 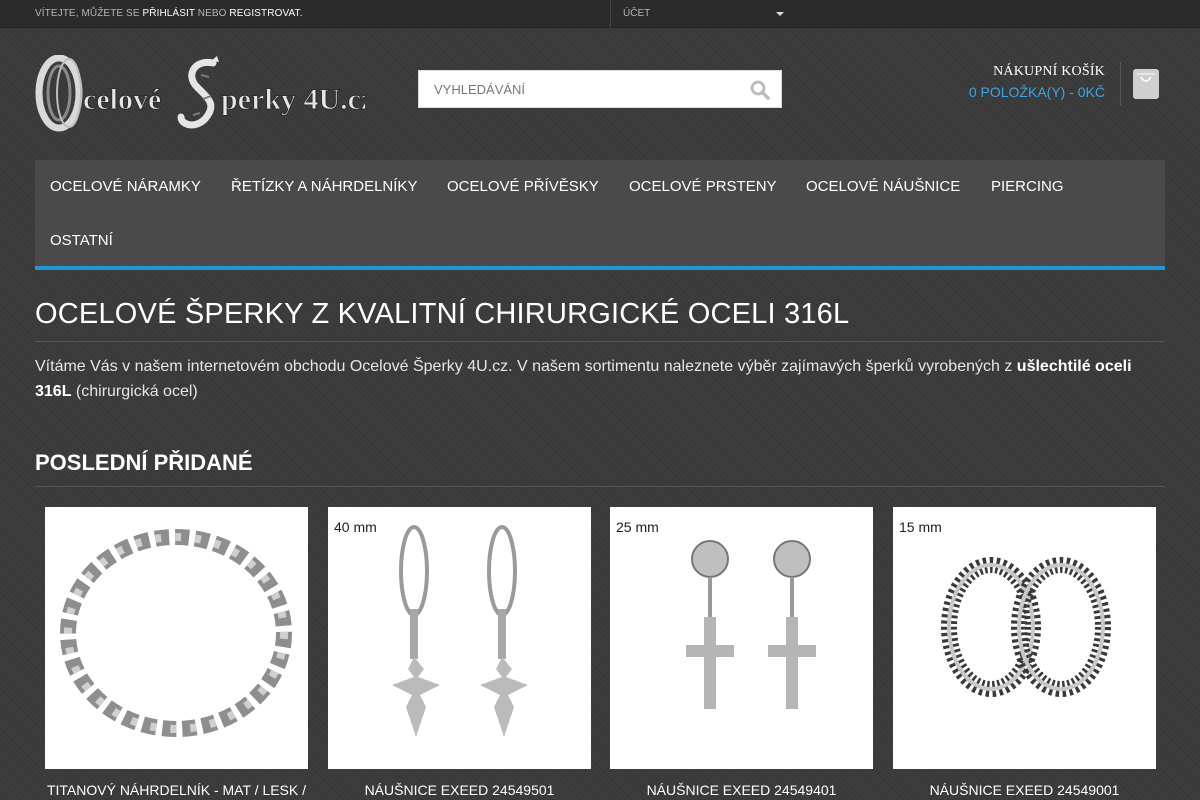 I want to click on product-name: NÁUŠNICE EXEED 24549401, so click(x=741, y=790).